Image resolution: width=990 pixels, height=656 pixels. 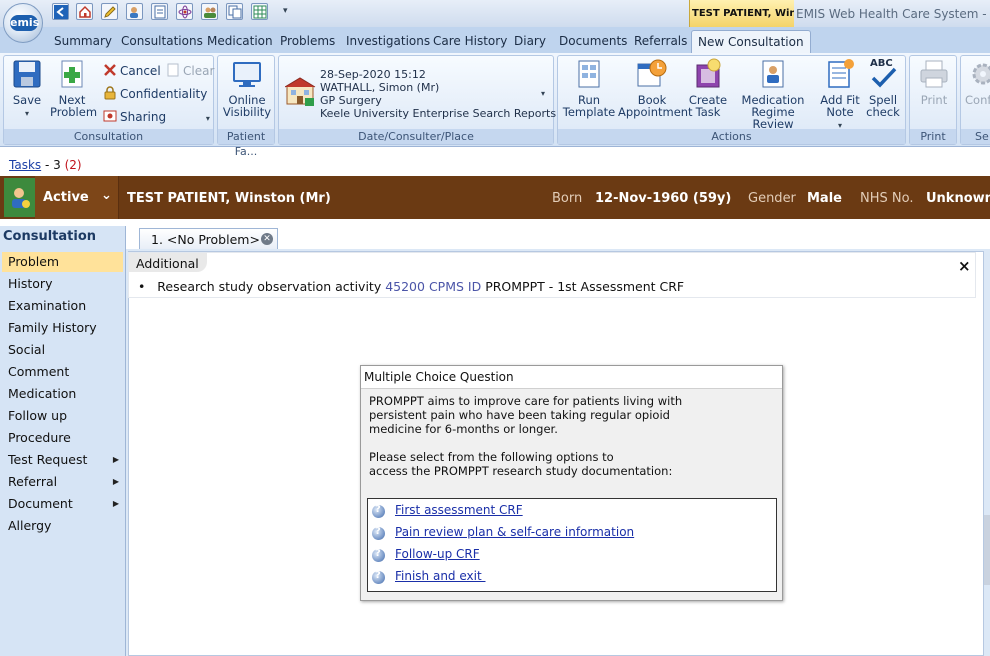 What do you see at coordinates (62, 372) in the screenshot?
I see `sidebar-item-comment: Comment` at bounding box center [62, 372].